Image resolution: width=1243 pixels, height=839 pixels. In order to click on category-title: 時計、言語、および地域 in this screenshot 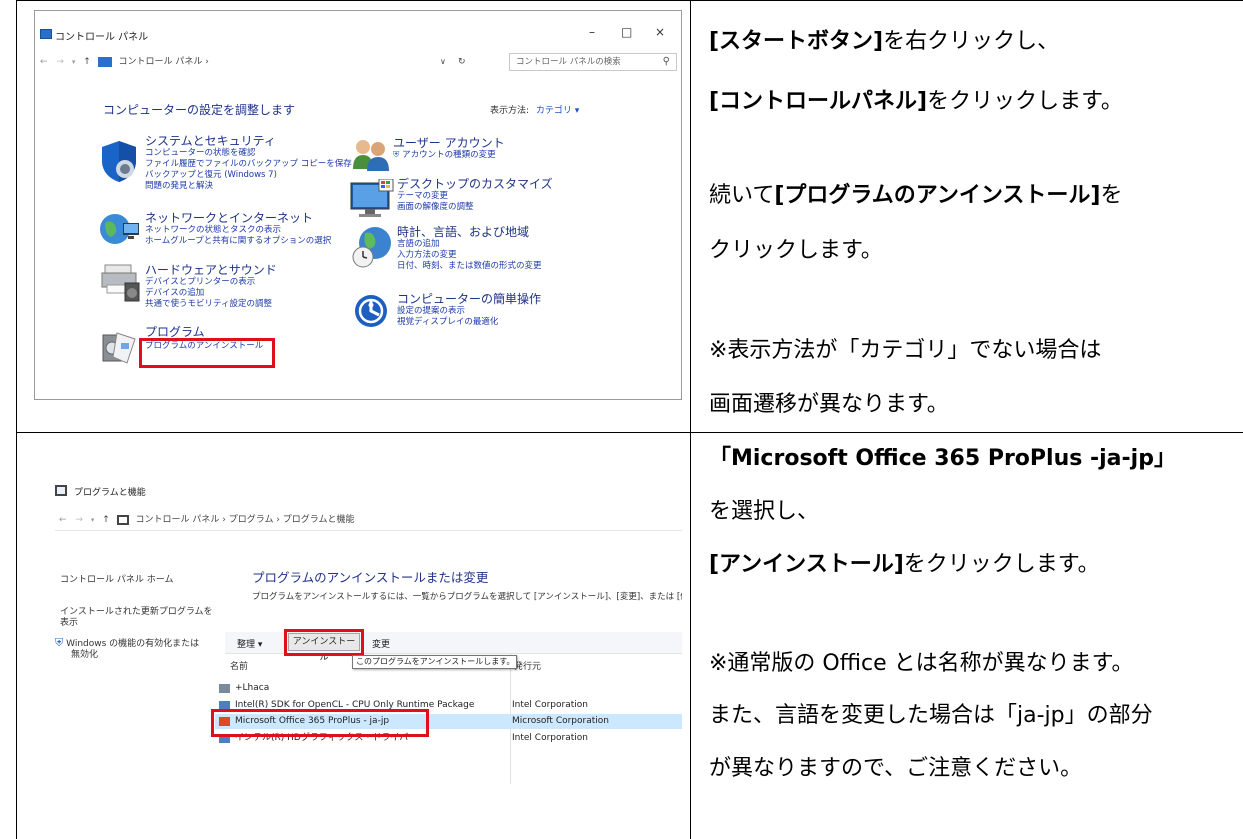, I will do `click(469, 232)`.